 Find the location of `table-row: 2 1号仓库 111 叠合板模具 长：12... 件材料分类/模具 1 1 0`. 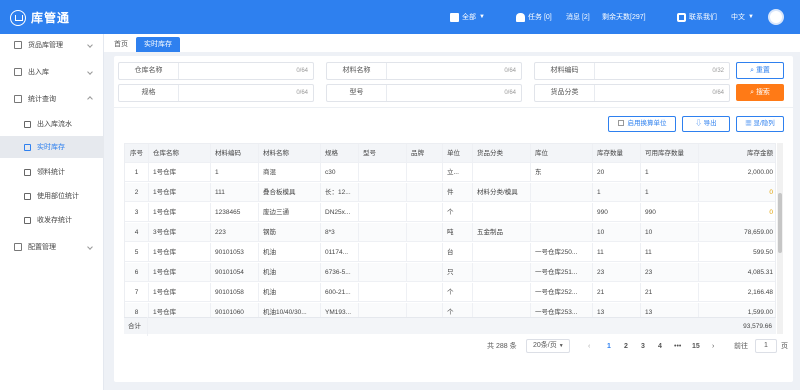

table-row: 2 1号仓库 111 叠合板模具 长：12... 件材料分类/模具 1 1 0 is located at coordinates (450, 192).